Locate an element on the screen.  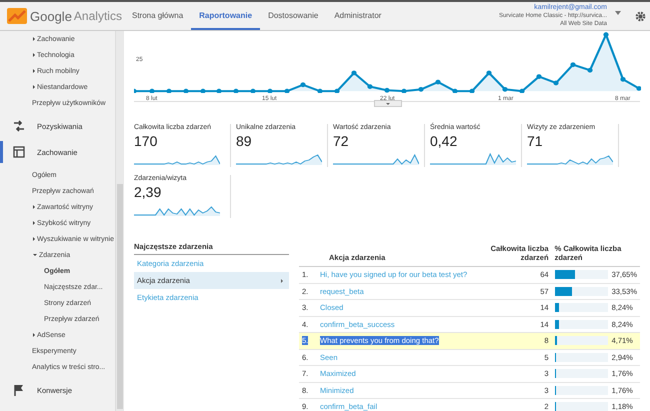
product-name: Analytics is located at coordinates (98, 16).